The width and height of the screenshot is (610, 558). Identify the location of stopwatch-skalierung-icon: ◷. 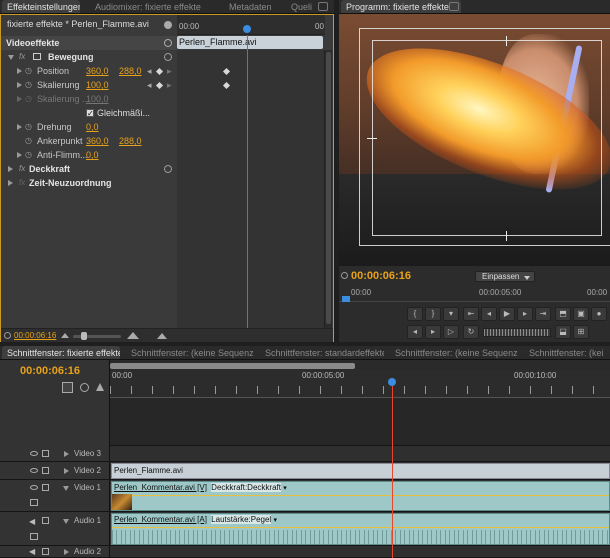
(28, 85).